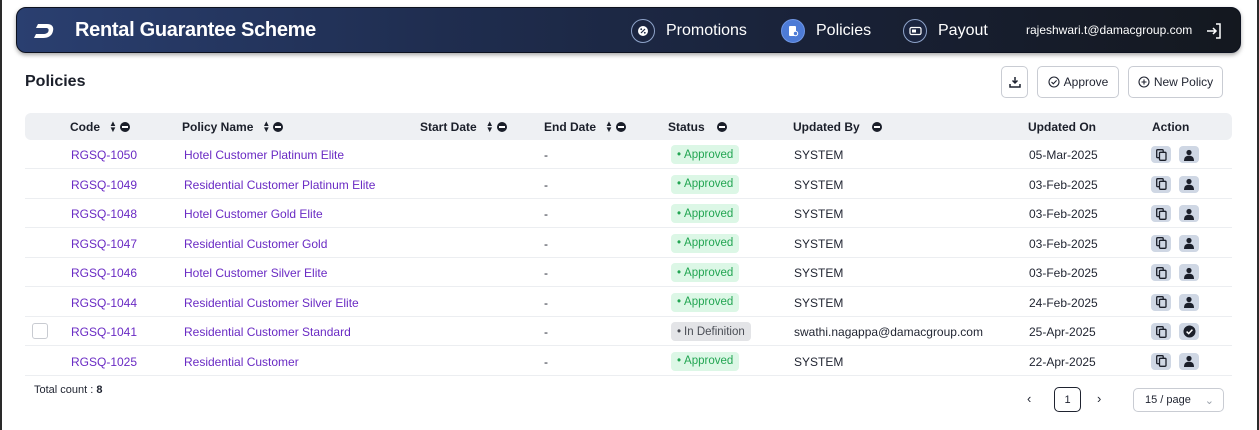 The width and height of the screenshot is (1259, 430). I want to click on column-header-code: Code ▲ ▼, so click(100, 127).